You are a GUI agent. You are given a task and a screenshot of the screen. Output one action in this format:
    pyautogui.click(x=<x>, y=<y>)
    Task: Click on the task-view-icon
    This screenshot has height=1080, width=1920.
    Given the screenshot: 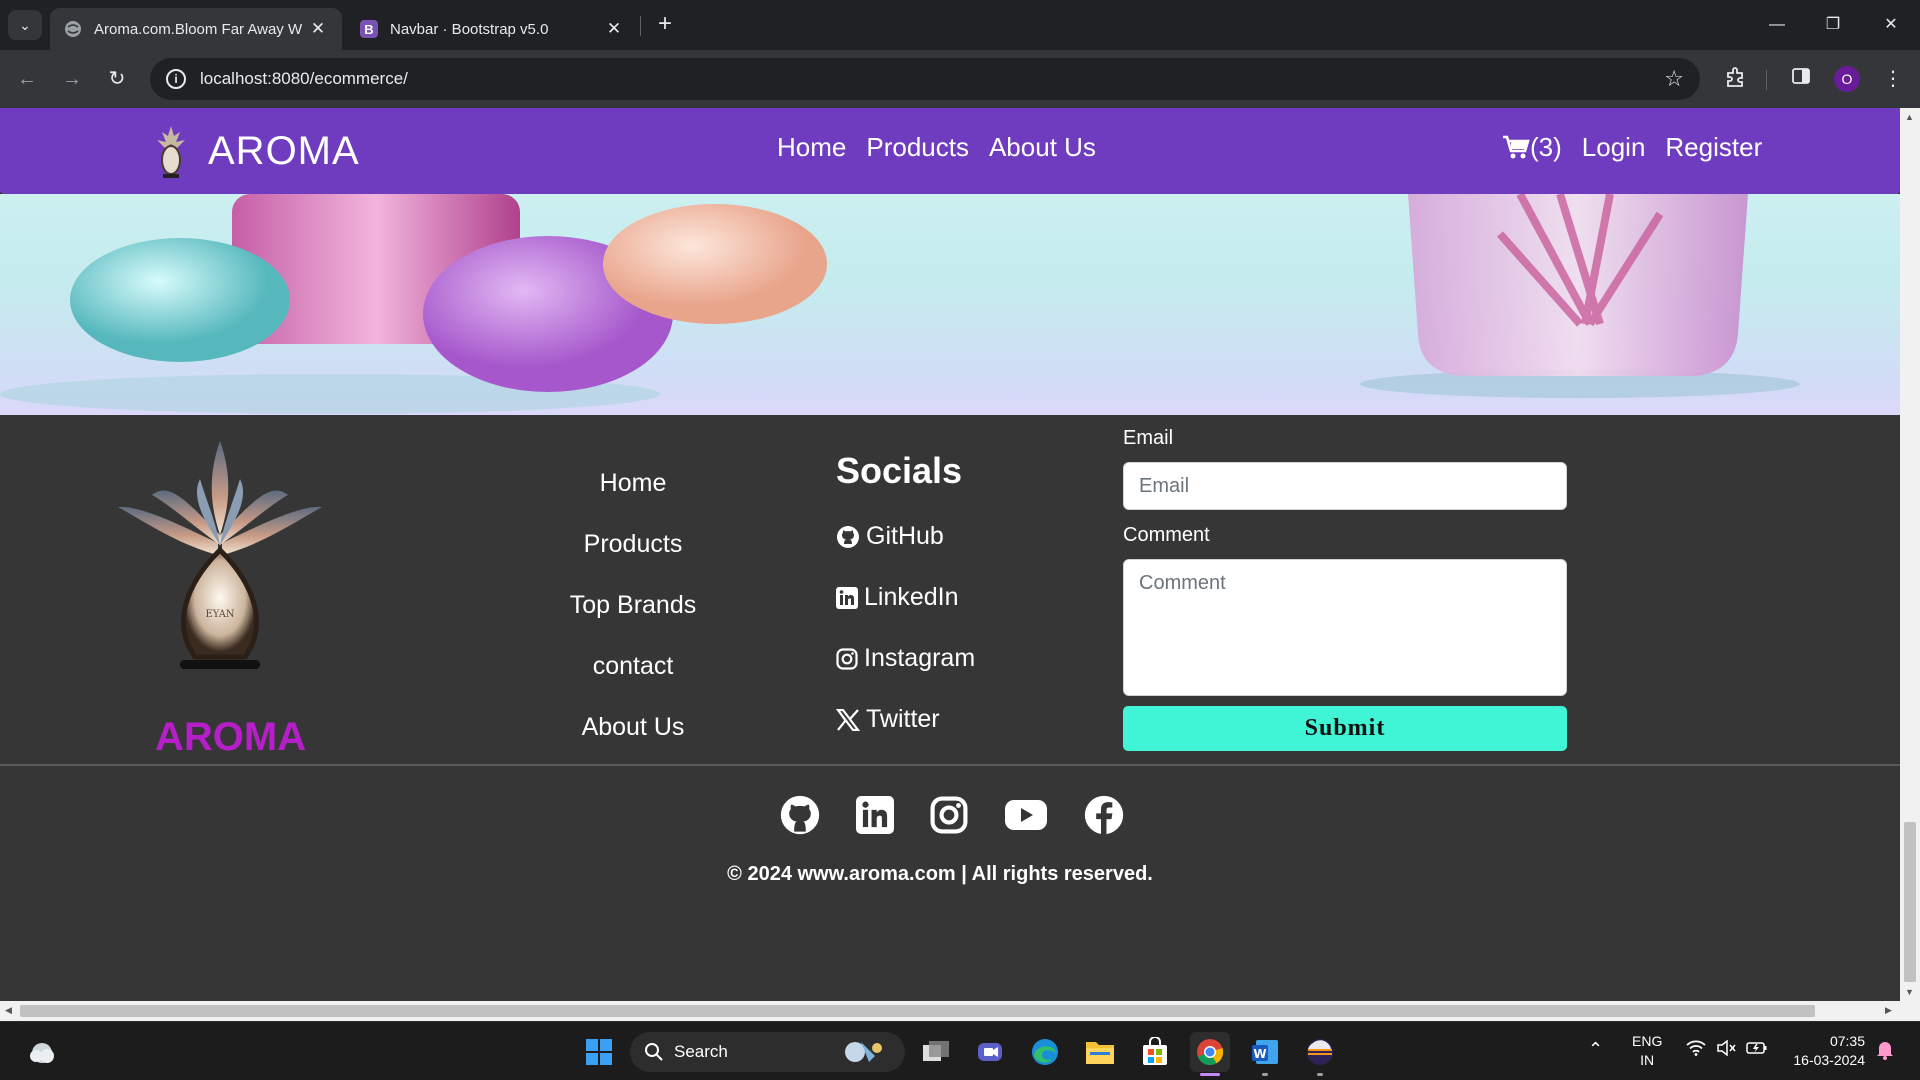 What is the action you would take?
    pyautogui.click(x=936, y=1052)
    